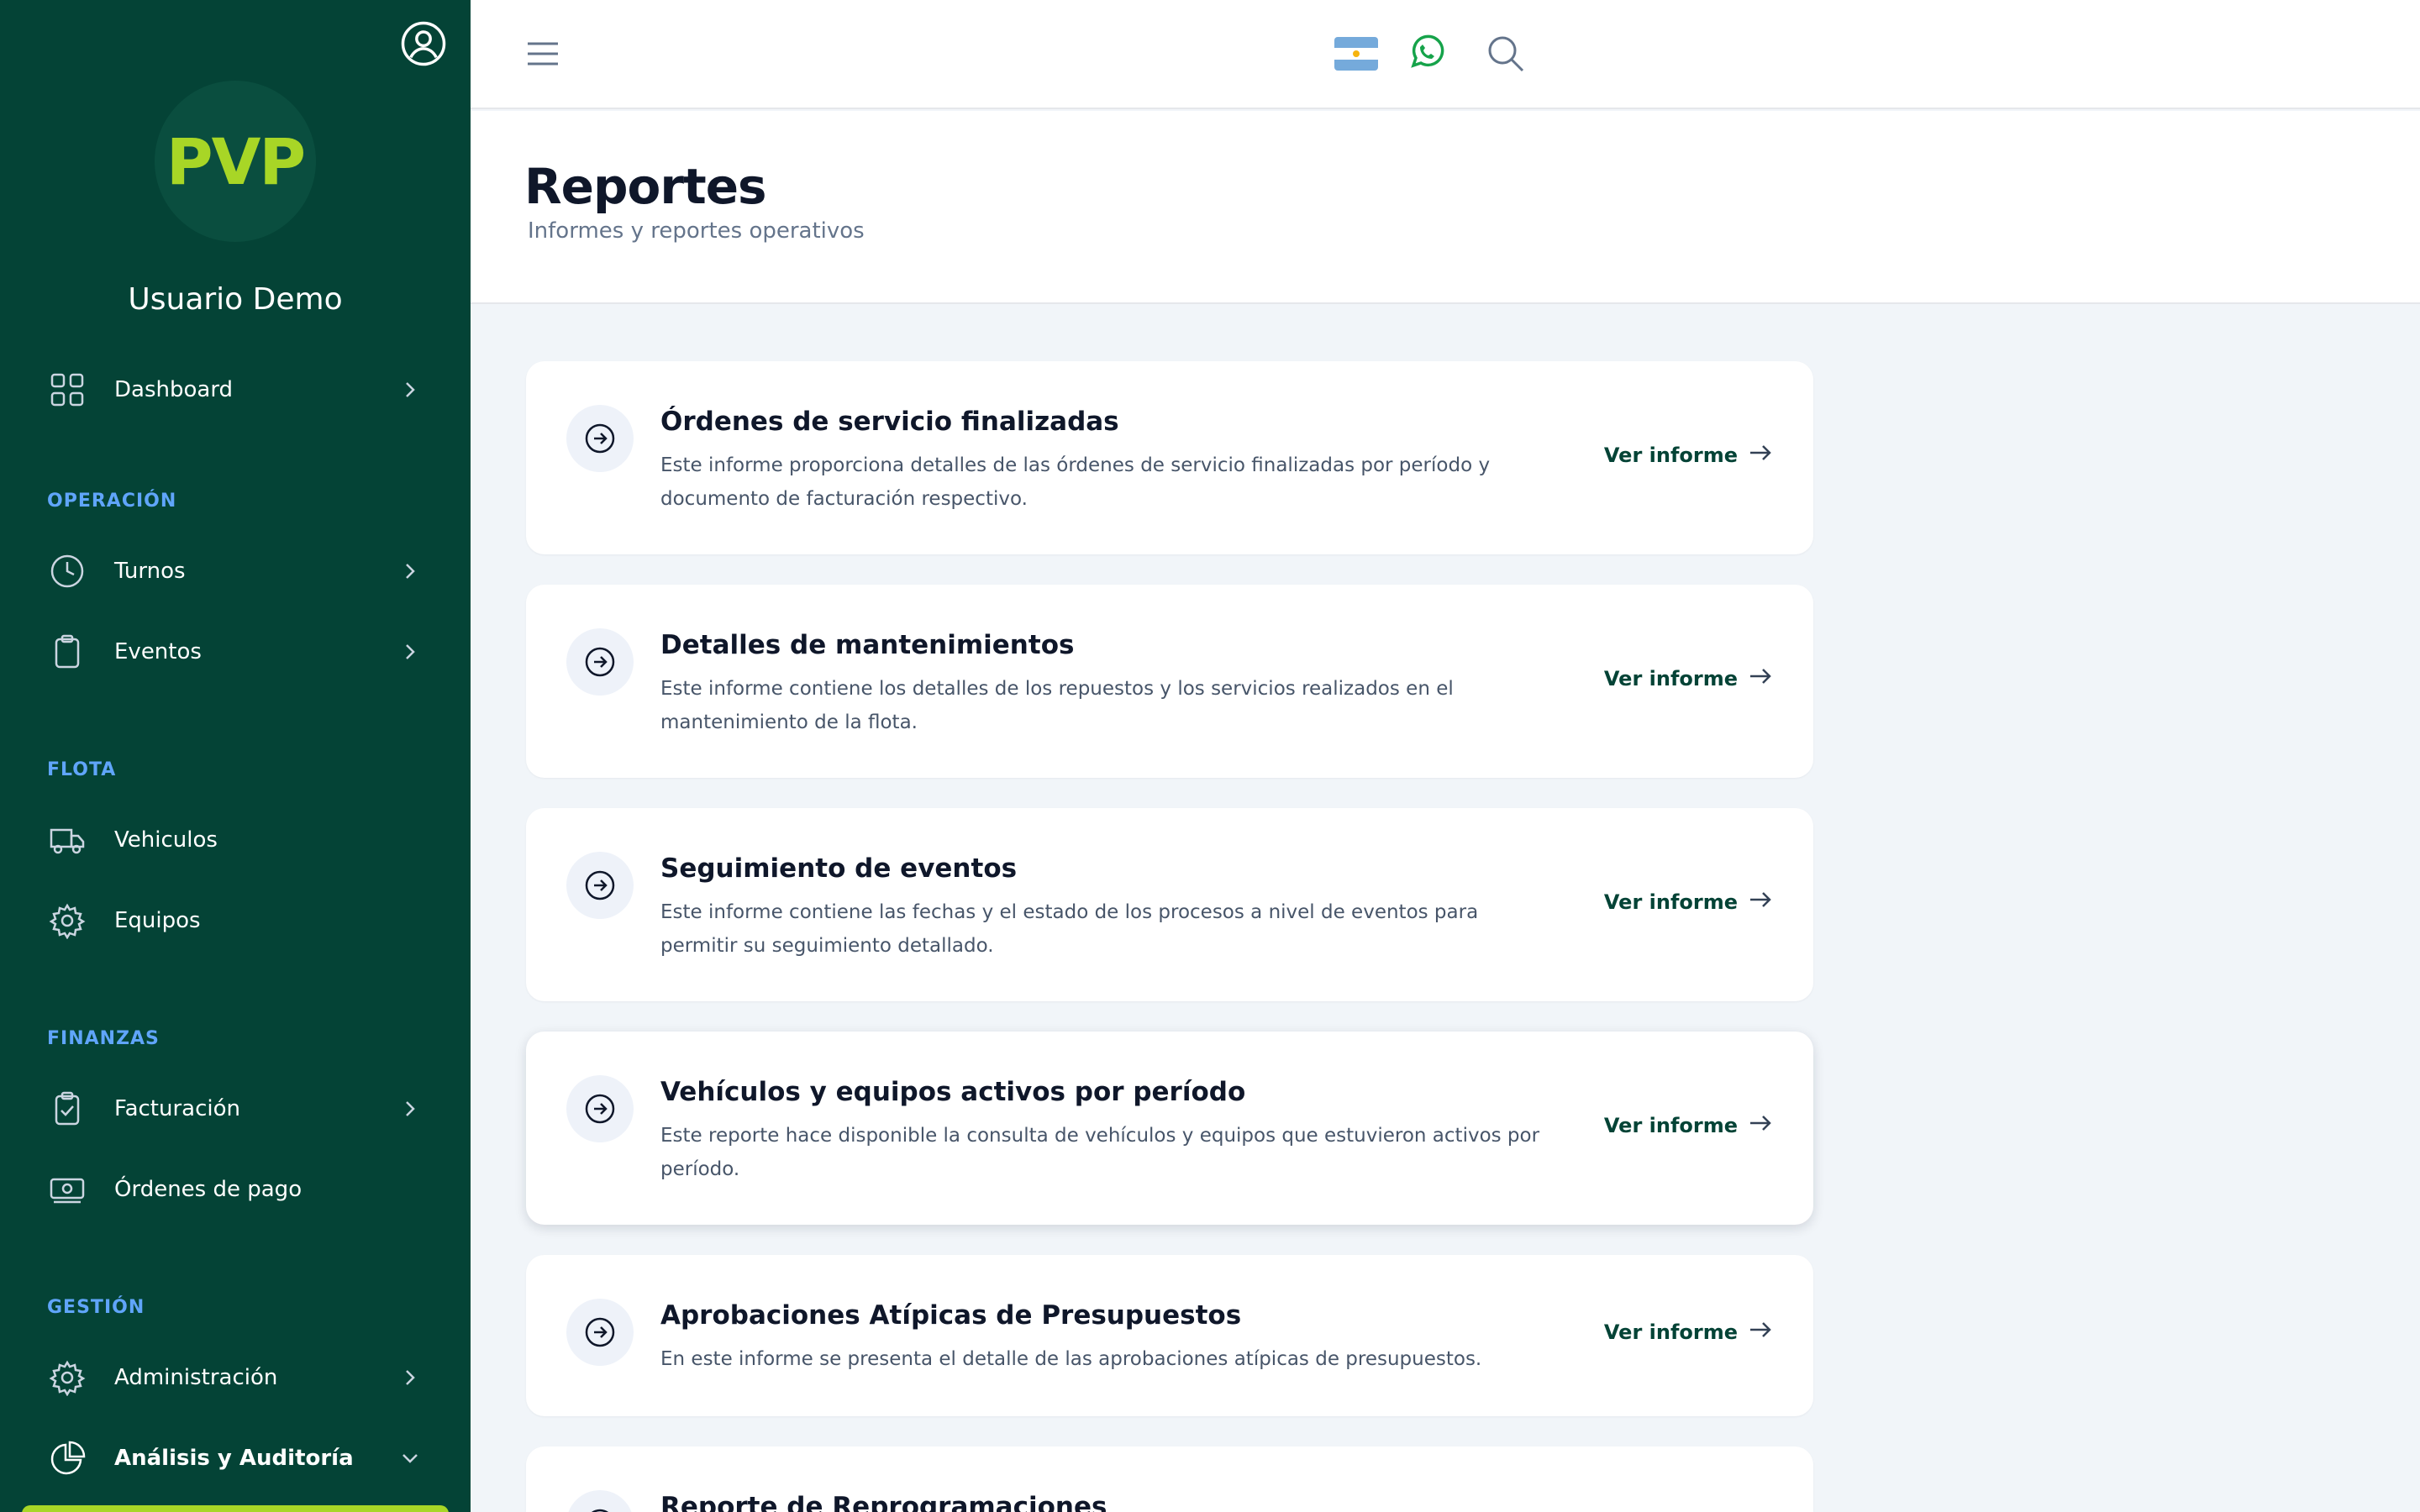 The height and width of the screenshot is (1512, 2420). Describe the element at coordinates (150, 571) in the screenshot. I see `sidebar-item-label: Turnos` at that location.